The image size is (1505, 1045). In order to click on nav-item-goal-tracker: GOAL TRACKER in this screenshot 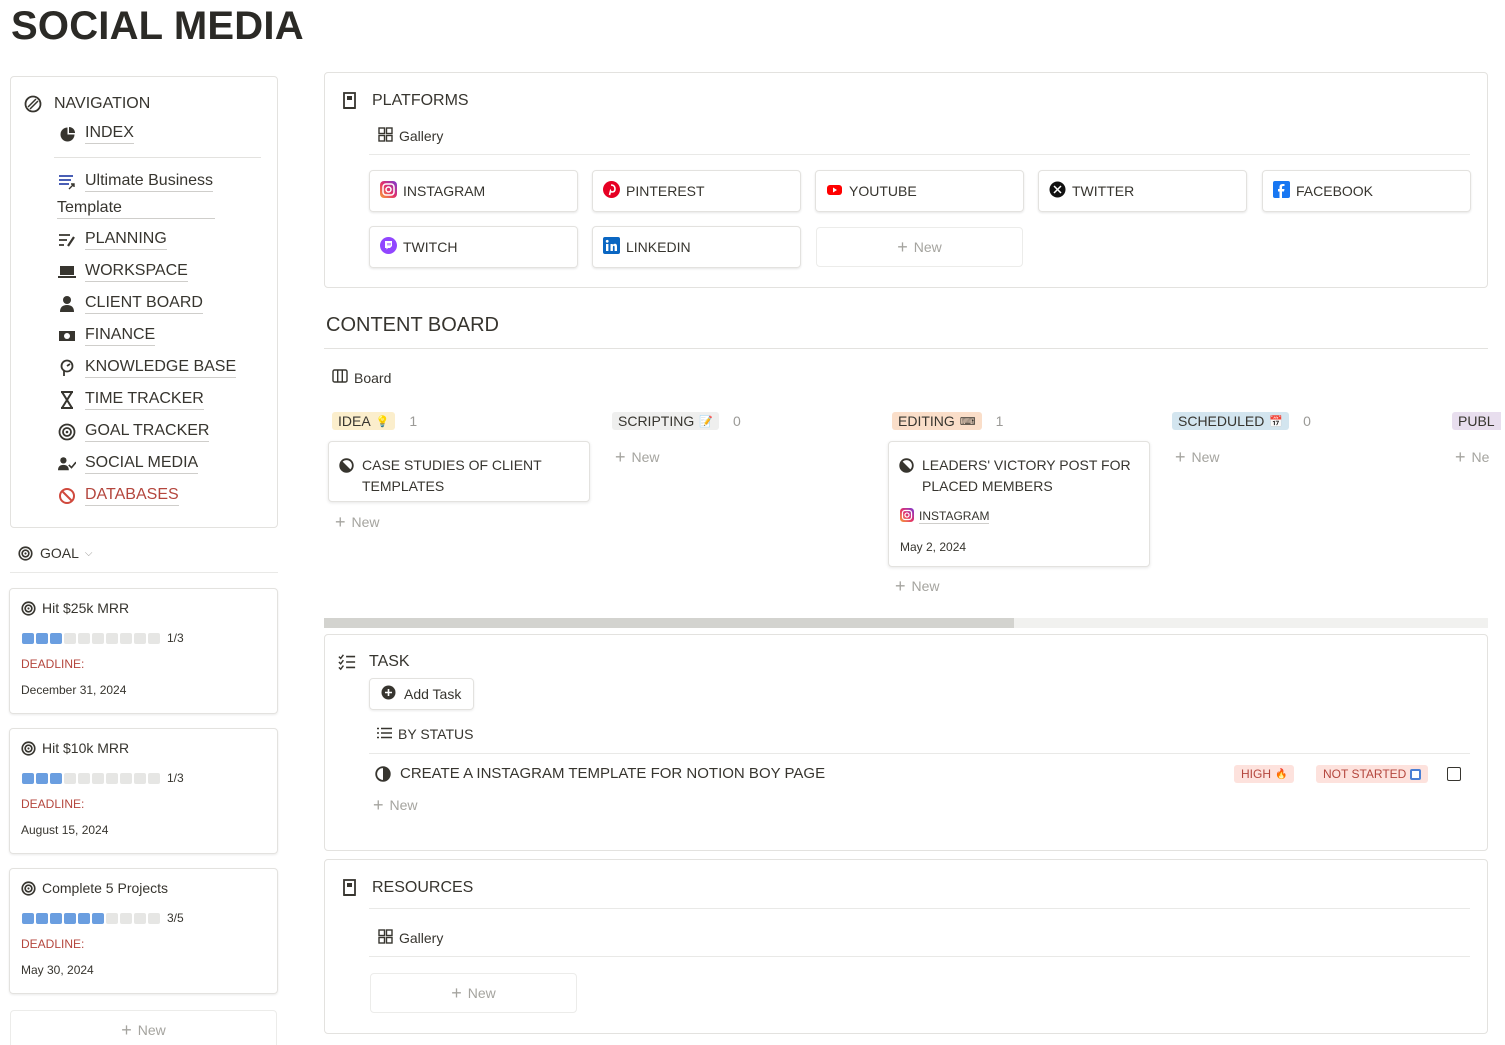, I will do `click(134, 432)`.